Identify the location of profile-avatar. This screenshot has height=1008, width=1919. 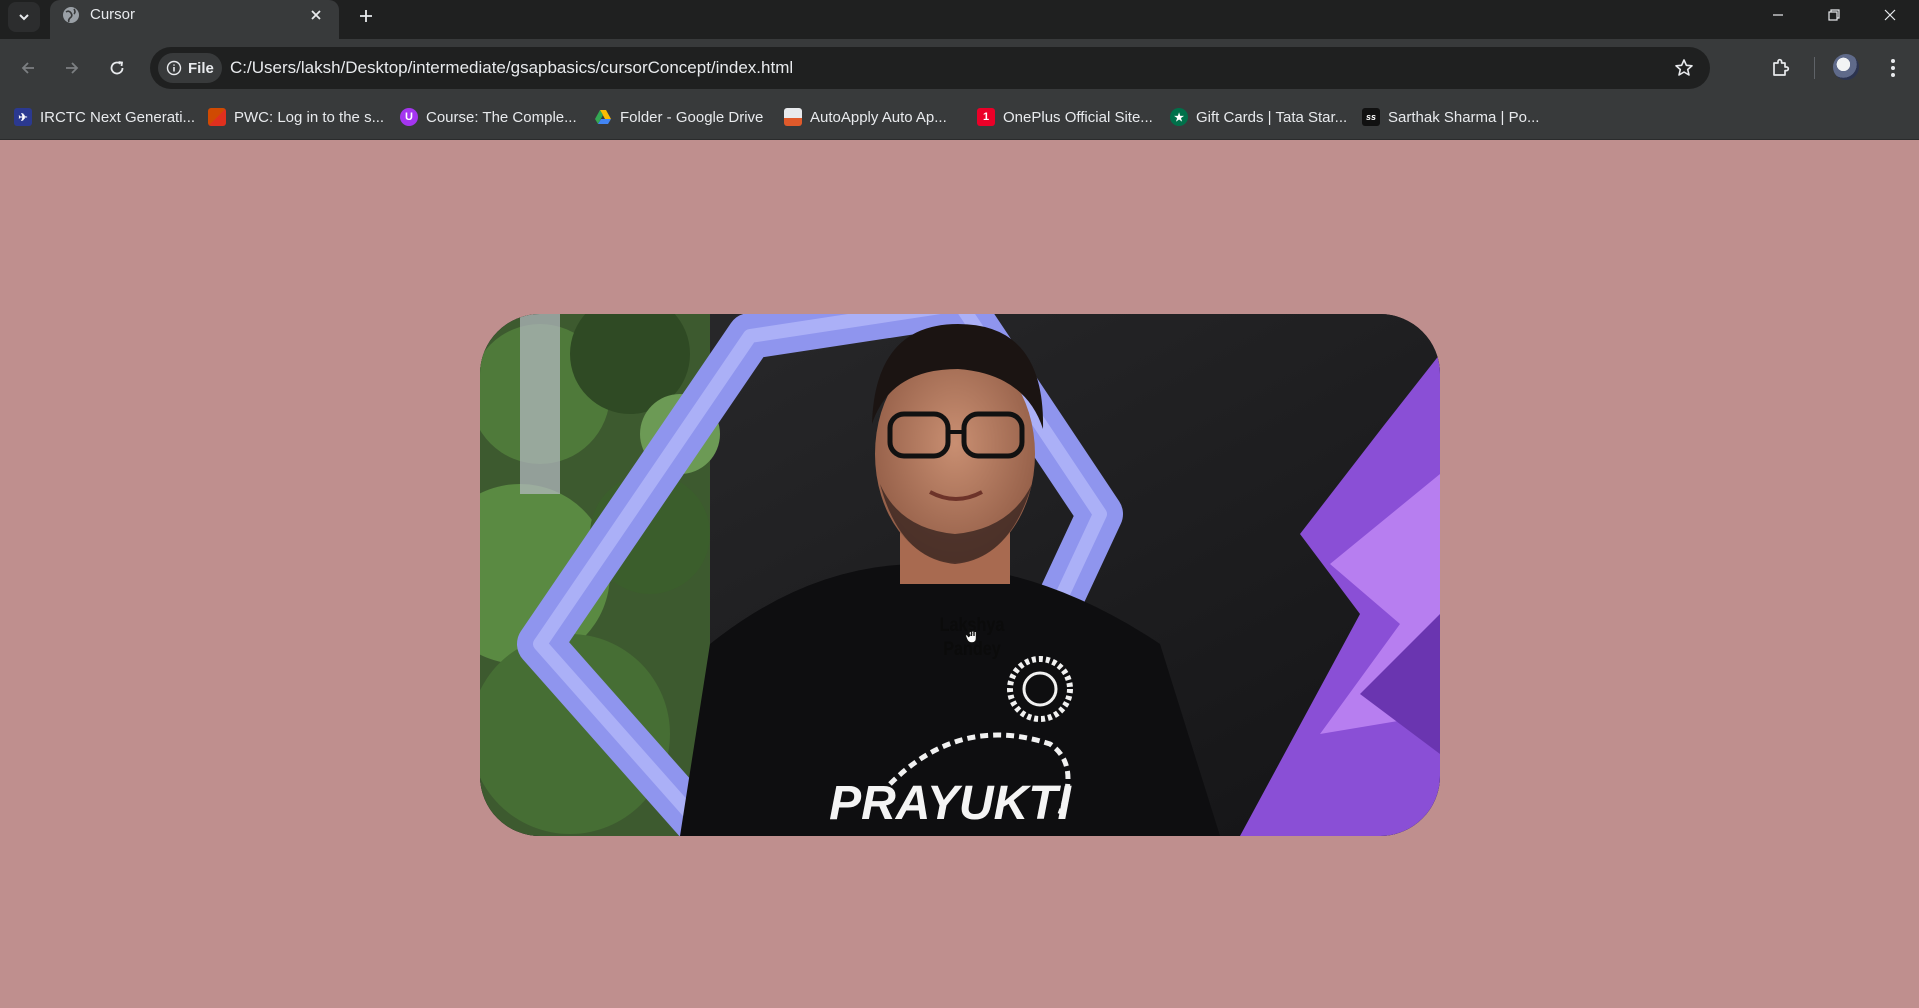
(1846, 67).